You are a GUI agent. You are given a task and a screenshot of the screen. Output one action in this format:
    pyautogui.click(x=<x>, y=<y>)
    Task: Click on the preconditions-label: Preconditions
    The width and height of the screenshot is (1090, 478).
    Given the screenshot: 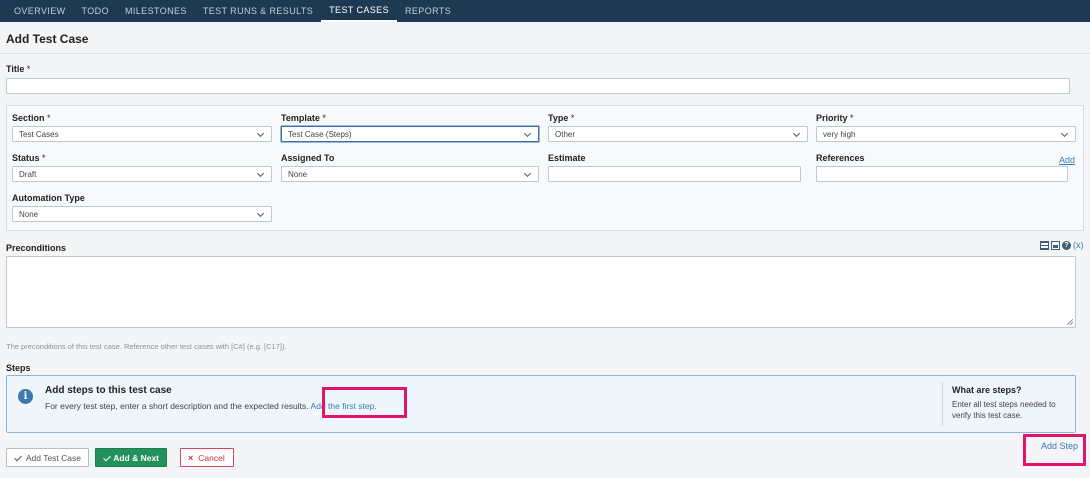 What is the action you would take?
    pyautogui.click(x=36, y=248)
    